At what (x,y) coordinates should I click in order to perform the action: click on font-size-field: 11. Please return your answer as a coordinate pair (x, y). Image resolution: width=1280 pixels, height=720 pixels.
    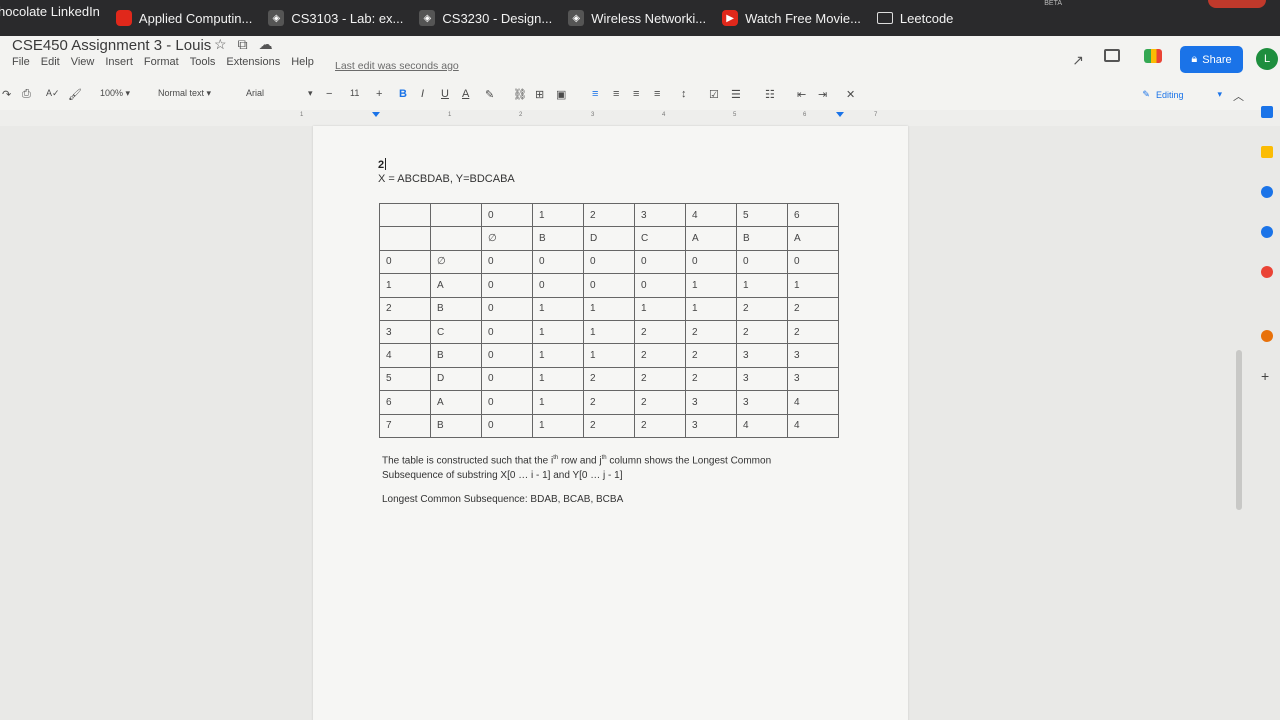
    Looking at the image, I should click on (354, 93).